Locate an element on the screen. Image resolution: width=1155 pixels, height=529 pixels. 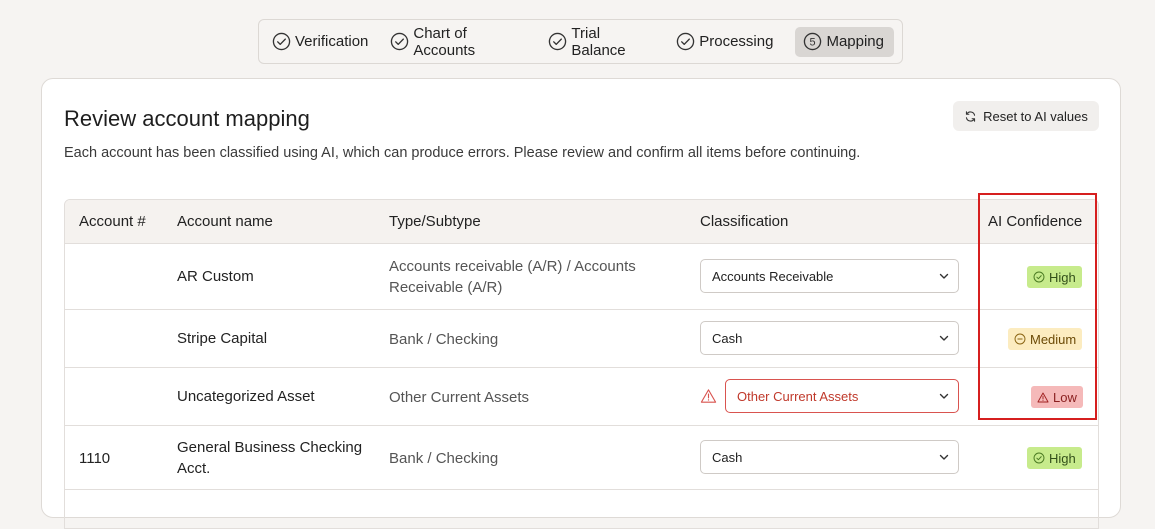
step-chart-of-accounts: Chart of Accounts is located at coordinates (462, 41).